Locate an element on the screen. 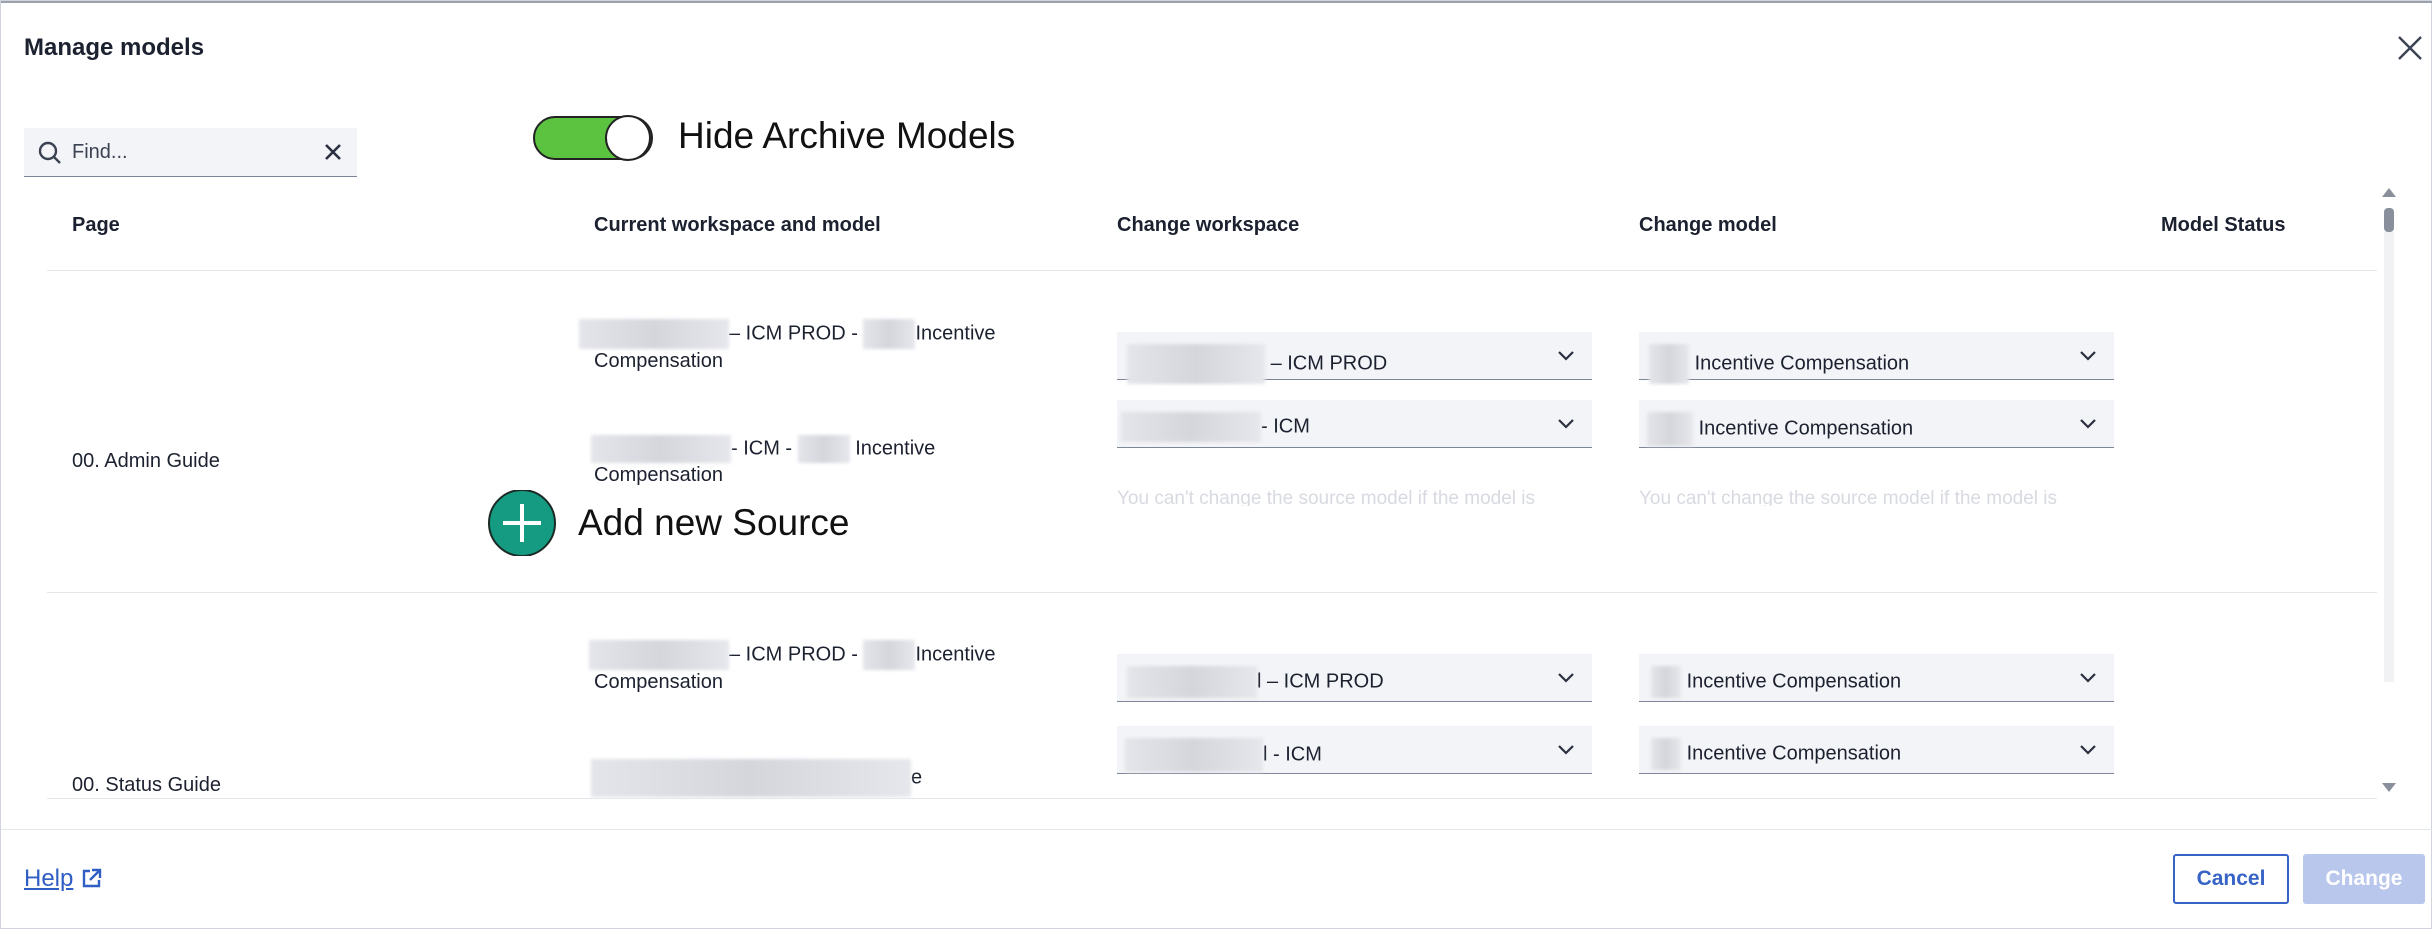 This screenshot has height=929, width=2432. header-divider is located at coordinates (1212, 270).